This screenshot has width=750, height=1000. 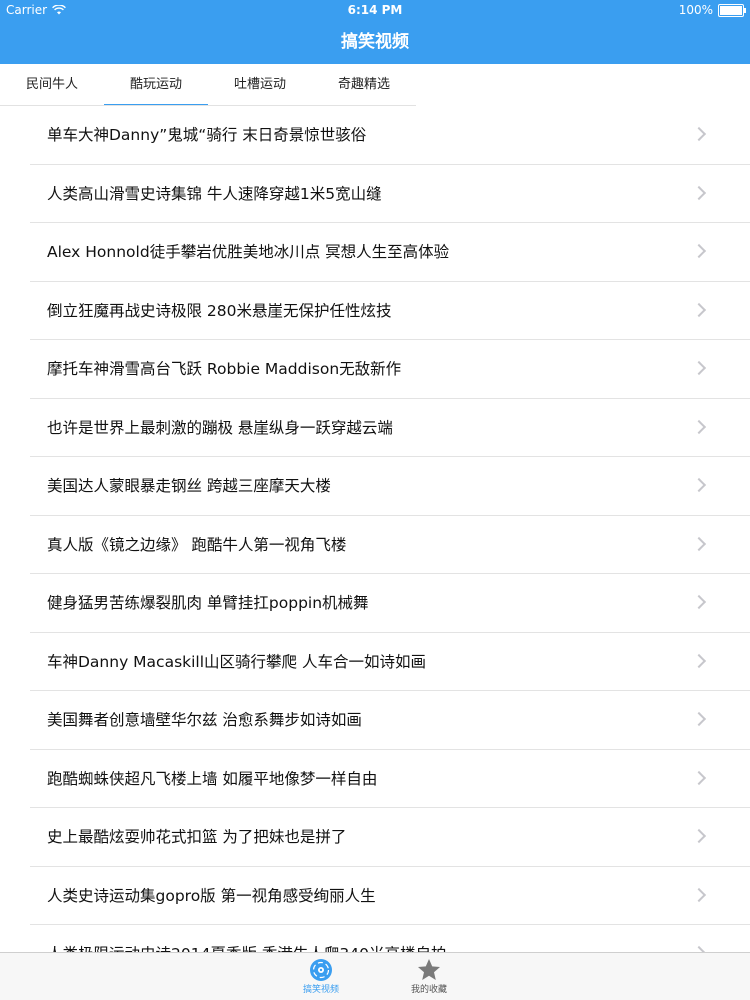 What do you see at coordinates (375, 135) in the screenshot?
I see `list-item: 单车大神Danny”鬼城“骑行 末日奇景惊世骇俗` at bounding box center [375, 135].